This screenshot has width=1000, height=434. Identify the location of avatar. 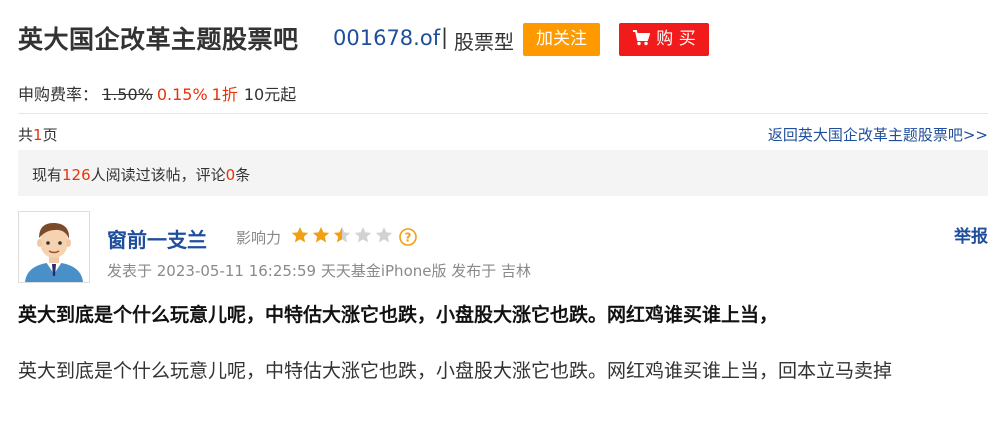
(54, 247).